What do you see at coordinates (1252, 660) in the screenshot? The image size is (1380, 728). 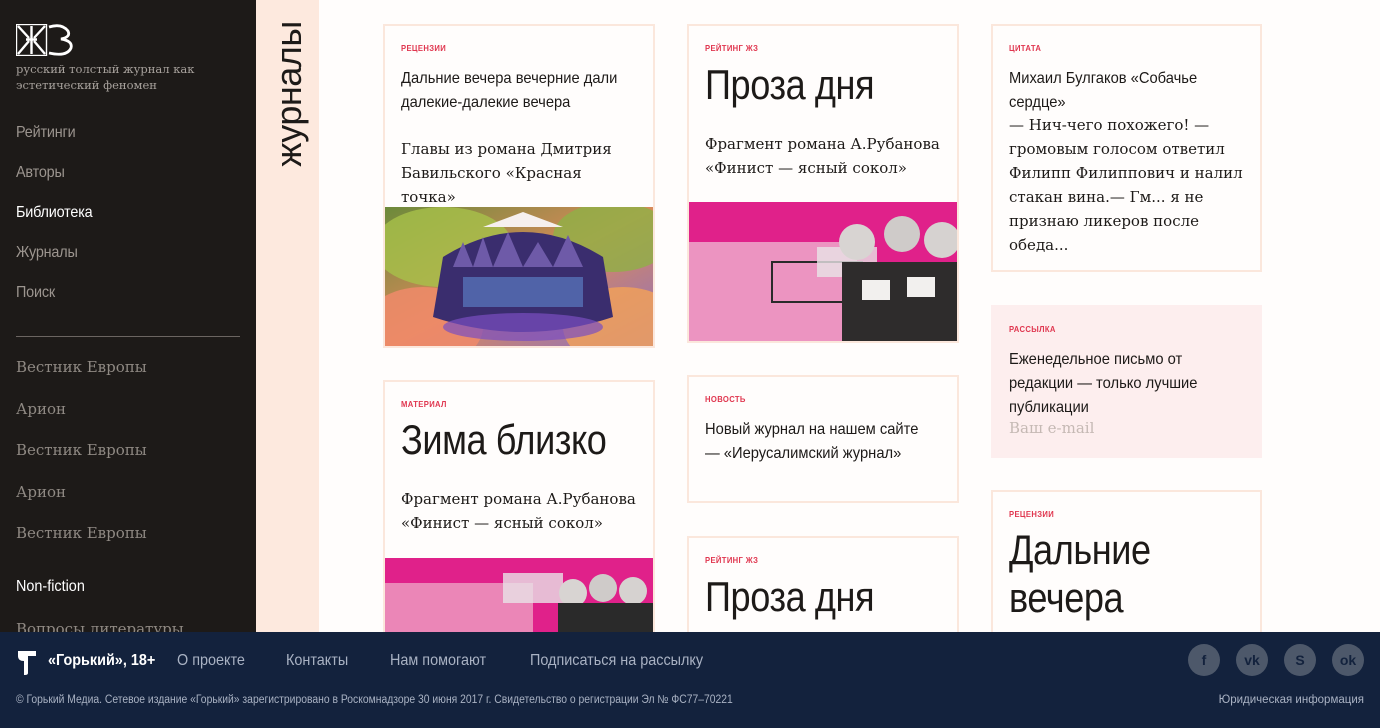 I see `vk-icon: vk` at bounding box center [1252, 660].